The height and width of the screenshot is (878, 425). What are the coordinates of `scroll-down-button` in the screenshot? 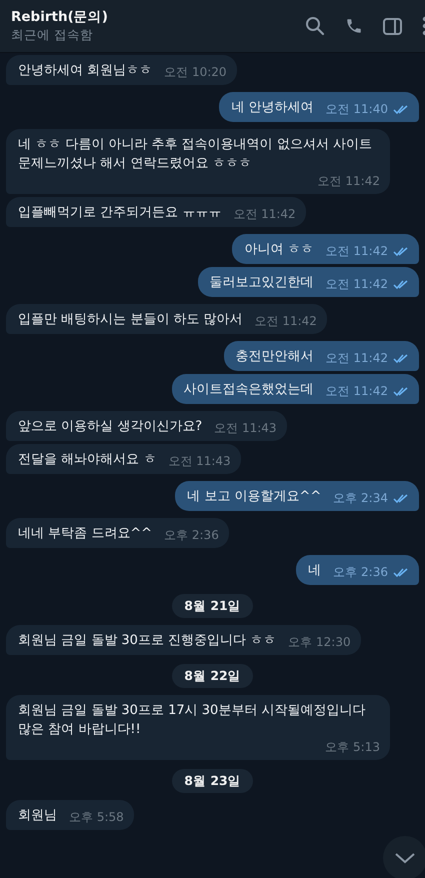 It's located at (404, 857).